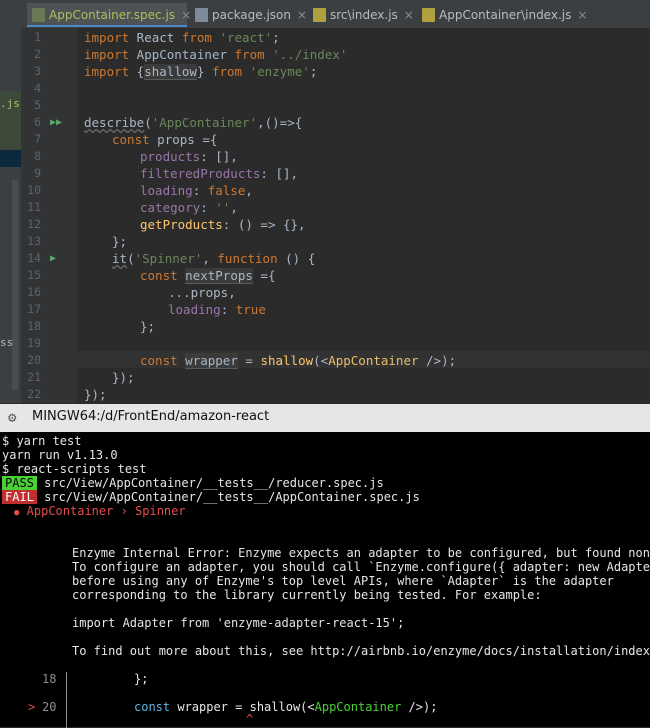  Describe the element at coordinates (34, 275) in the screenshot. I see `line-number: 15` at that location.